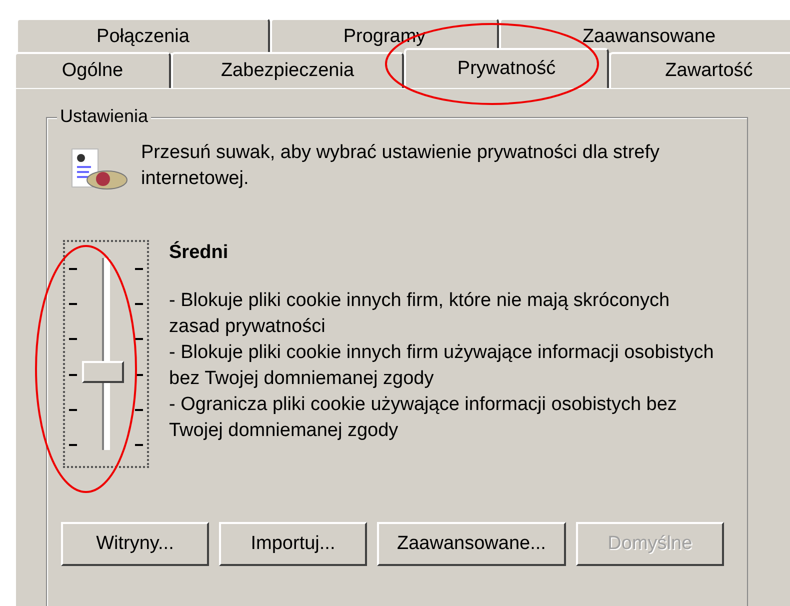  What do you see at coordinates (420, 314) in the screenshot?
I see `level-description: - Blokuje pliki cookie innych firm, które nie mają skróconych zasad prywatności` at bounding box center [420, 314].